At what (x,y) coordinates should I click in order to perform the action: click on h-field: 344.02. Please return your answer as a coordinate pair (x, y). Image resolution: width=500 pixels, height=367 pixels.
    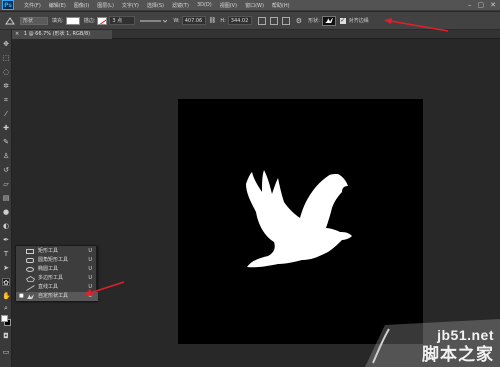
    Looking at the image, I should click on (239, 20).